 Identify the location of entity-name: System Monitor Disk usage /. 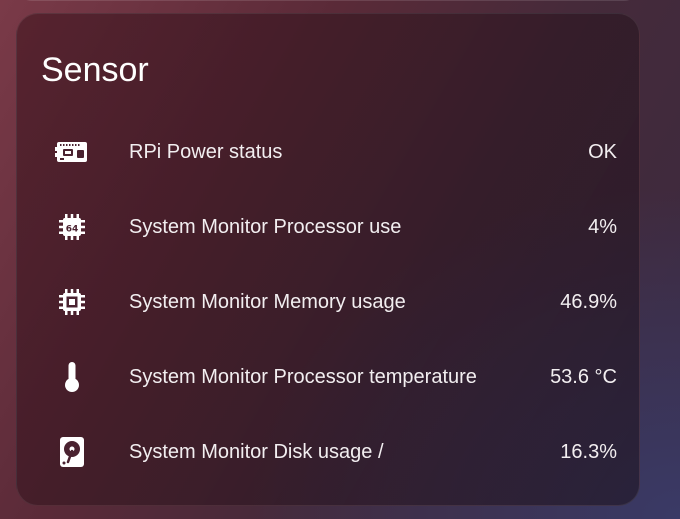
(256, 452).